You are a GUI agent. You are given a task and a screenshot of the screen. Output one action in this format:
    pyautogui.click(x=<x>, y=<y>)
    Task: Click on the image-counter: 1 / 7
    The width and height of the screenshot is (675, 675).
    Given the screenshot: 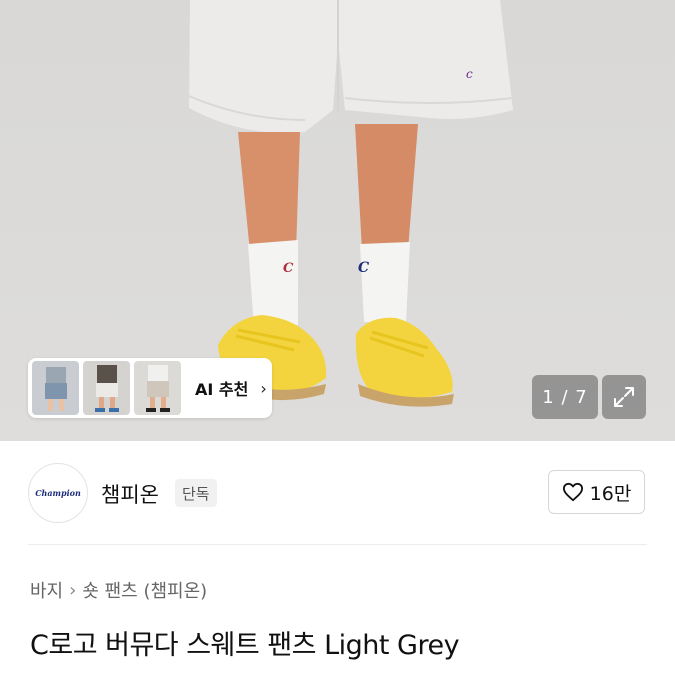 What is the action you would take?
    pyautogui.click(x=565, y=397)
    